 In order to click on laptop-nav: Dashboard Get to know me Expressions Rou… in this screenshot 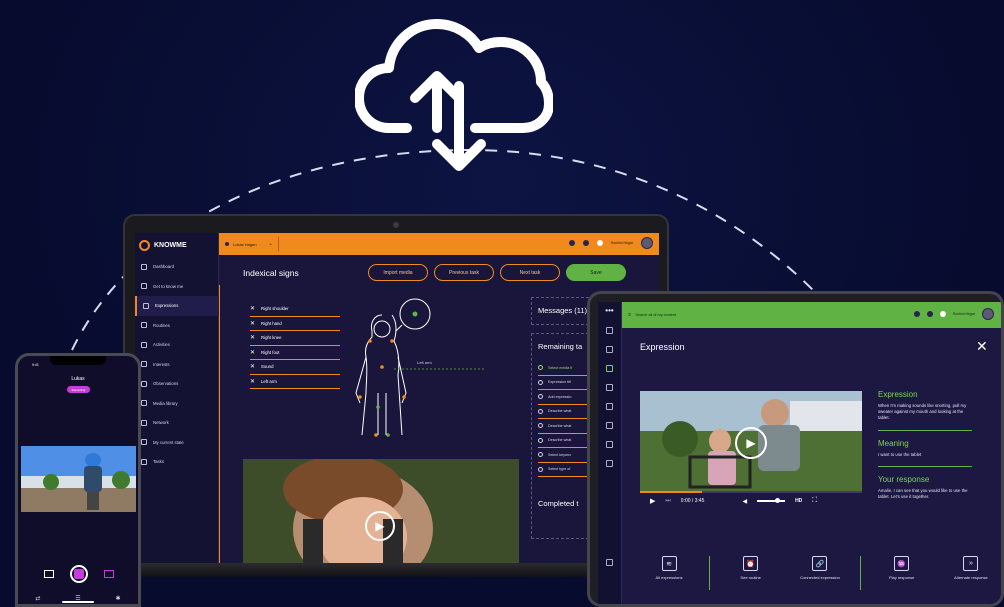, I will do `click(177, 364)`.